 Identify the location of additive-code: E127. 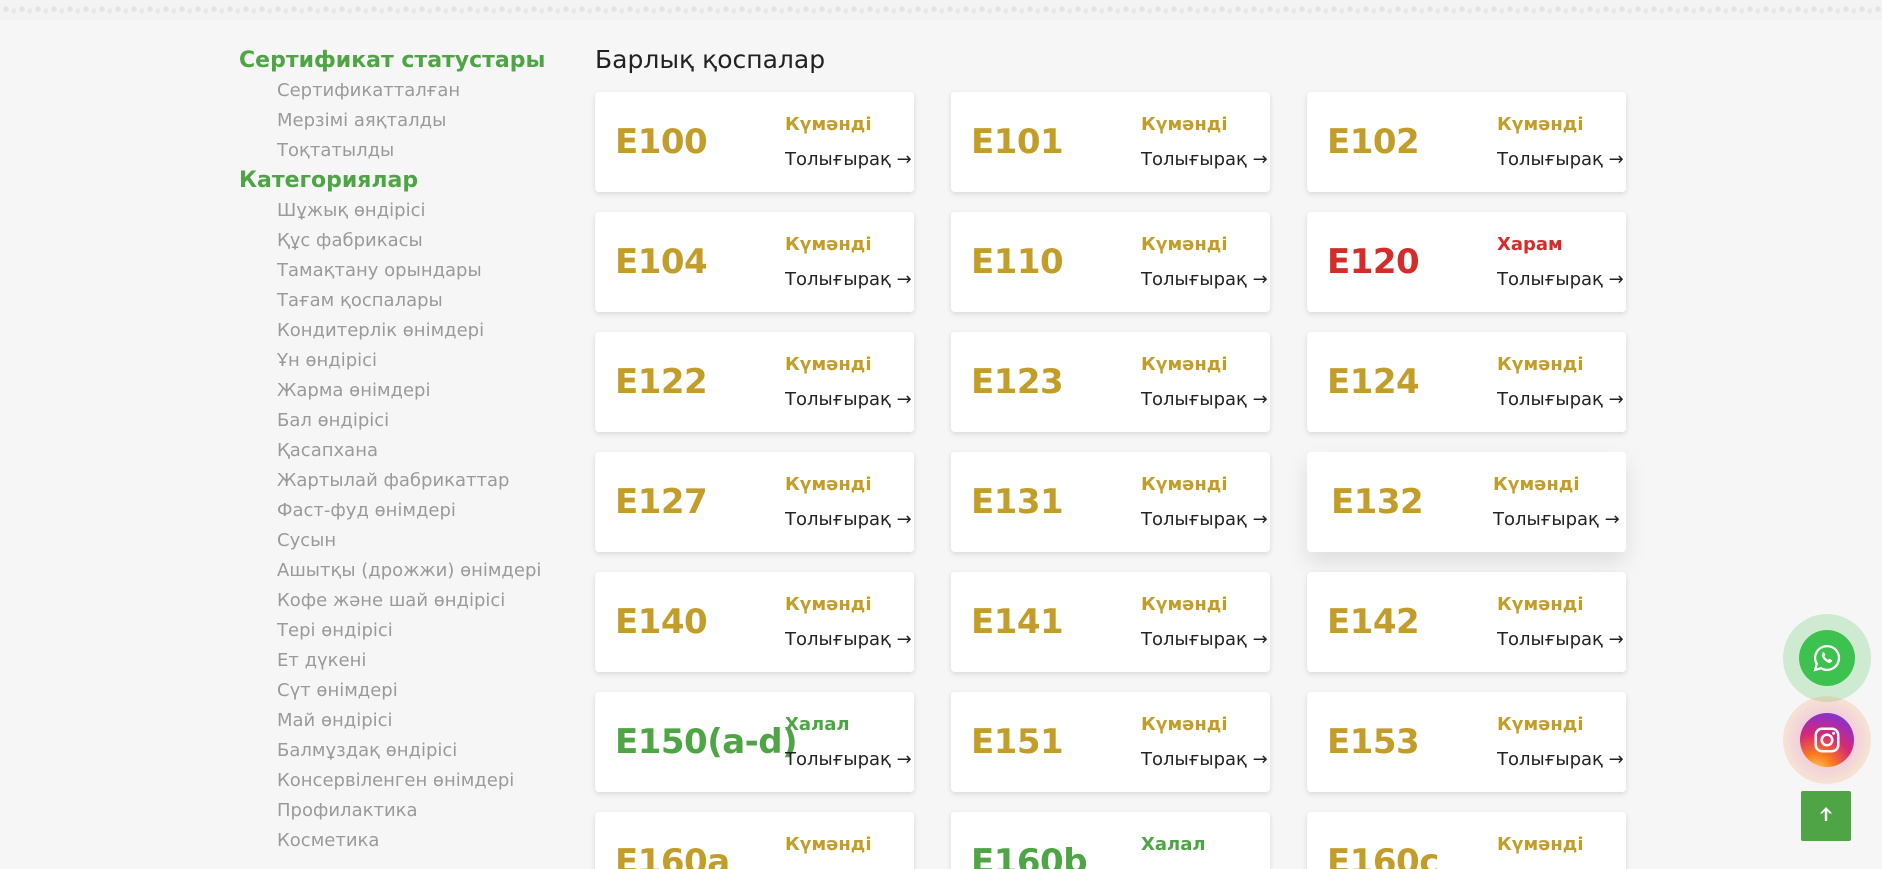
(661, 502).